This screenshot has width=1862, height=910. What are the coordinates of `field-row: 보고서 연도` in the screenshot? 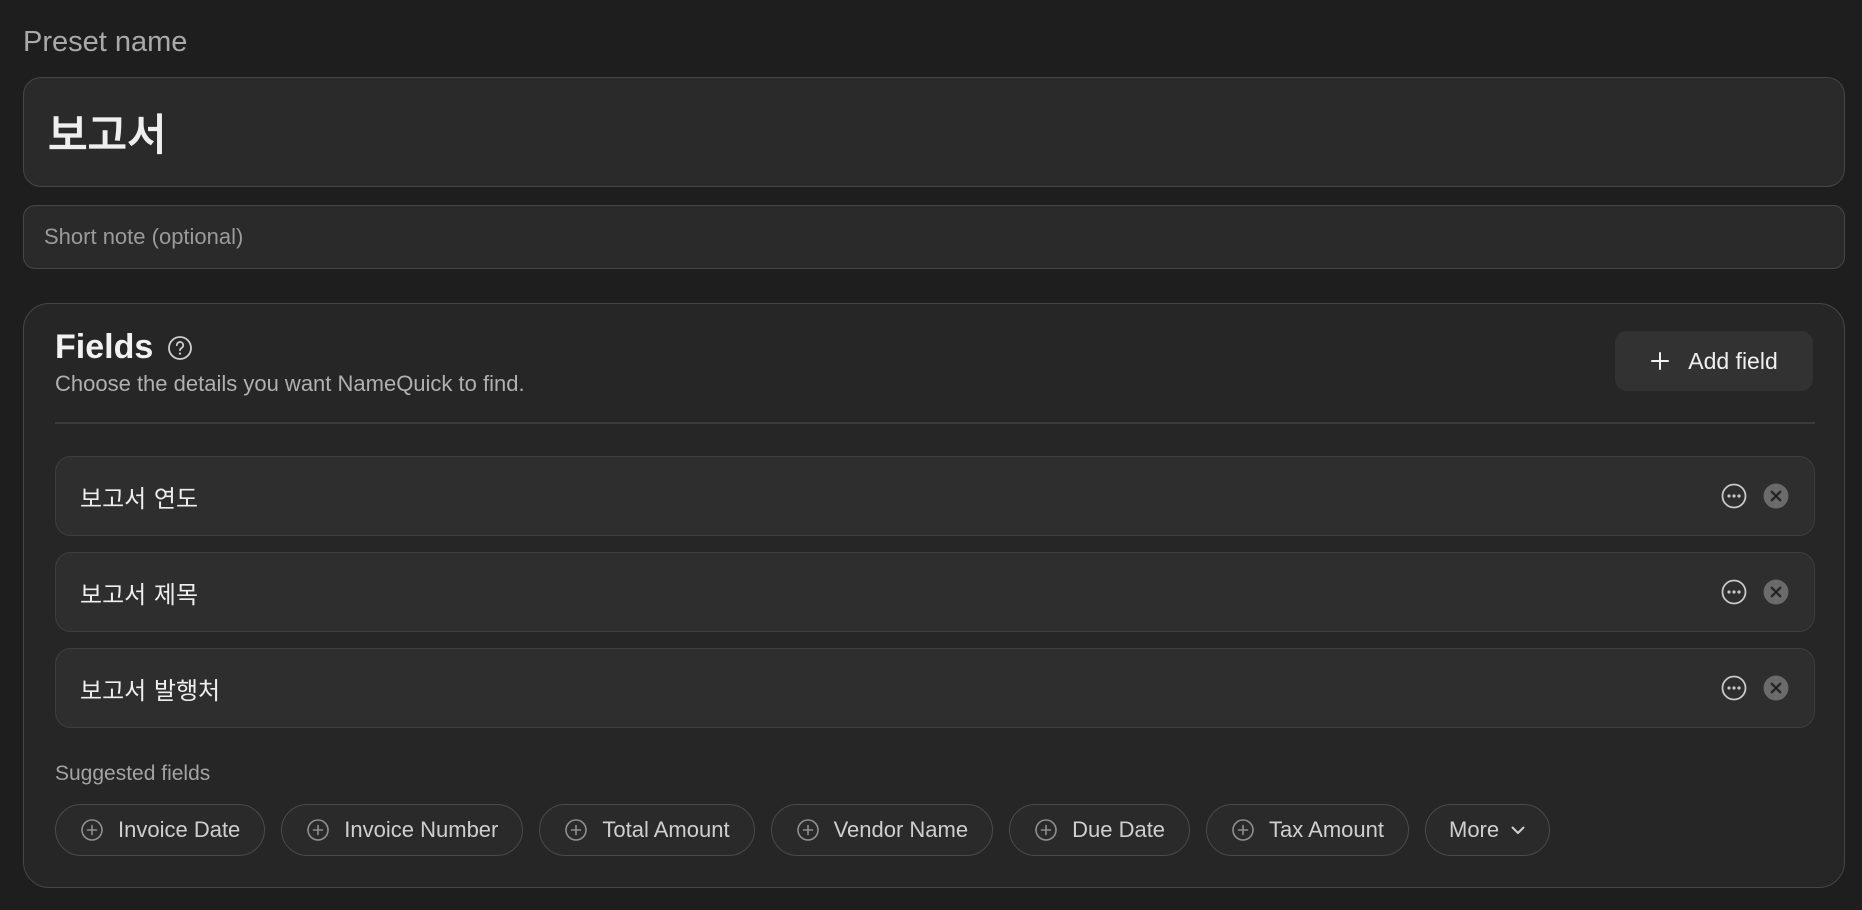 It's located at (935, 496).